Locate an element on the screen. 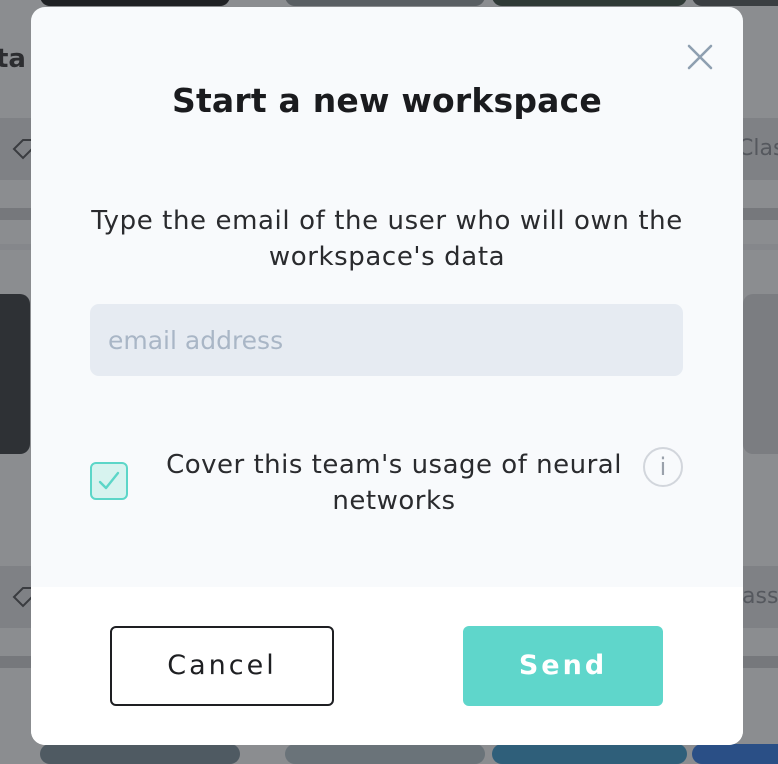  send-button: Send is located at coordinates (563, 666).